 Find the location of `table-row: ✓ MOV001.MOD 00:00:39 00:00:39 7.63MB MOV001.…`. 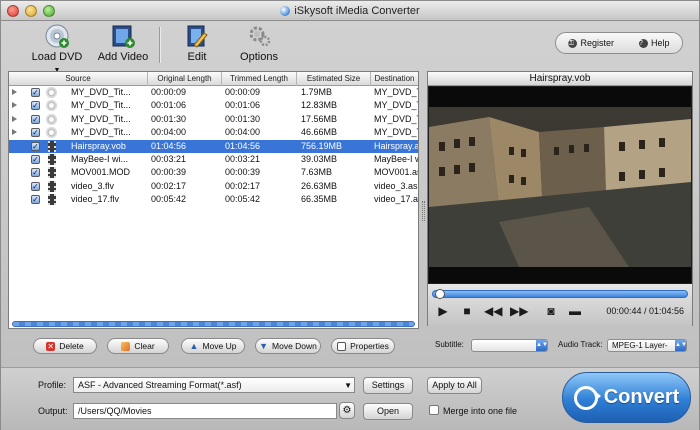

table-row: ✓ MOV001.MOD 00:00:39 00:00:39 7.63MB MOV001.… is located at coordinates (213, 172).